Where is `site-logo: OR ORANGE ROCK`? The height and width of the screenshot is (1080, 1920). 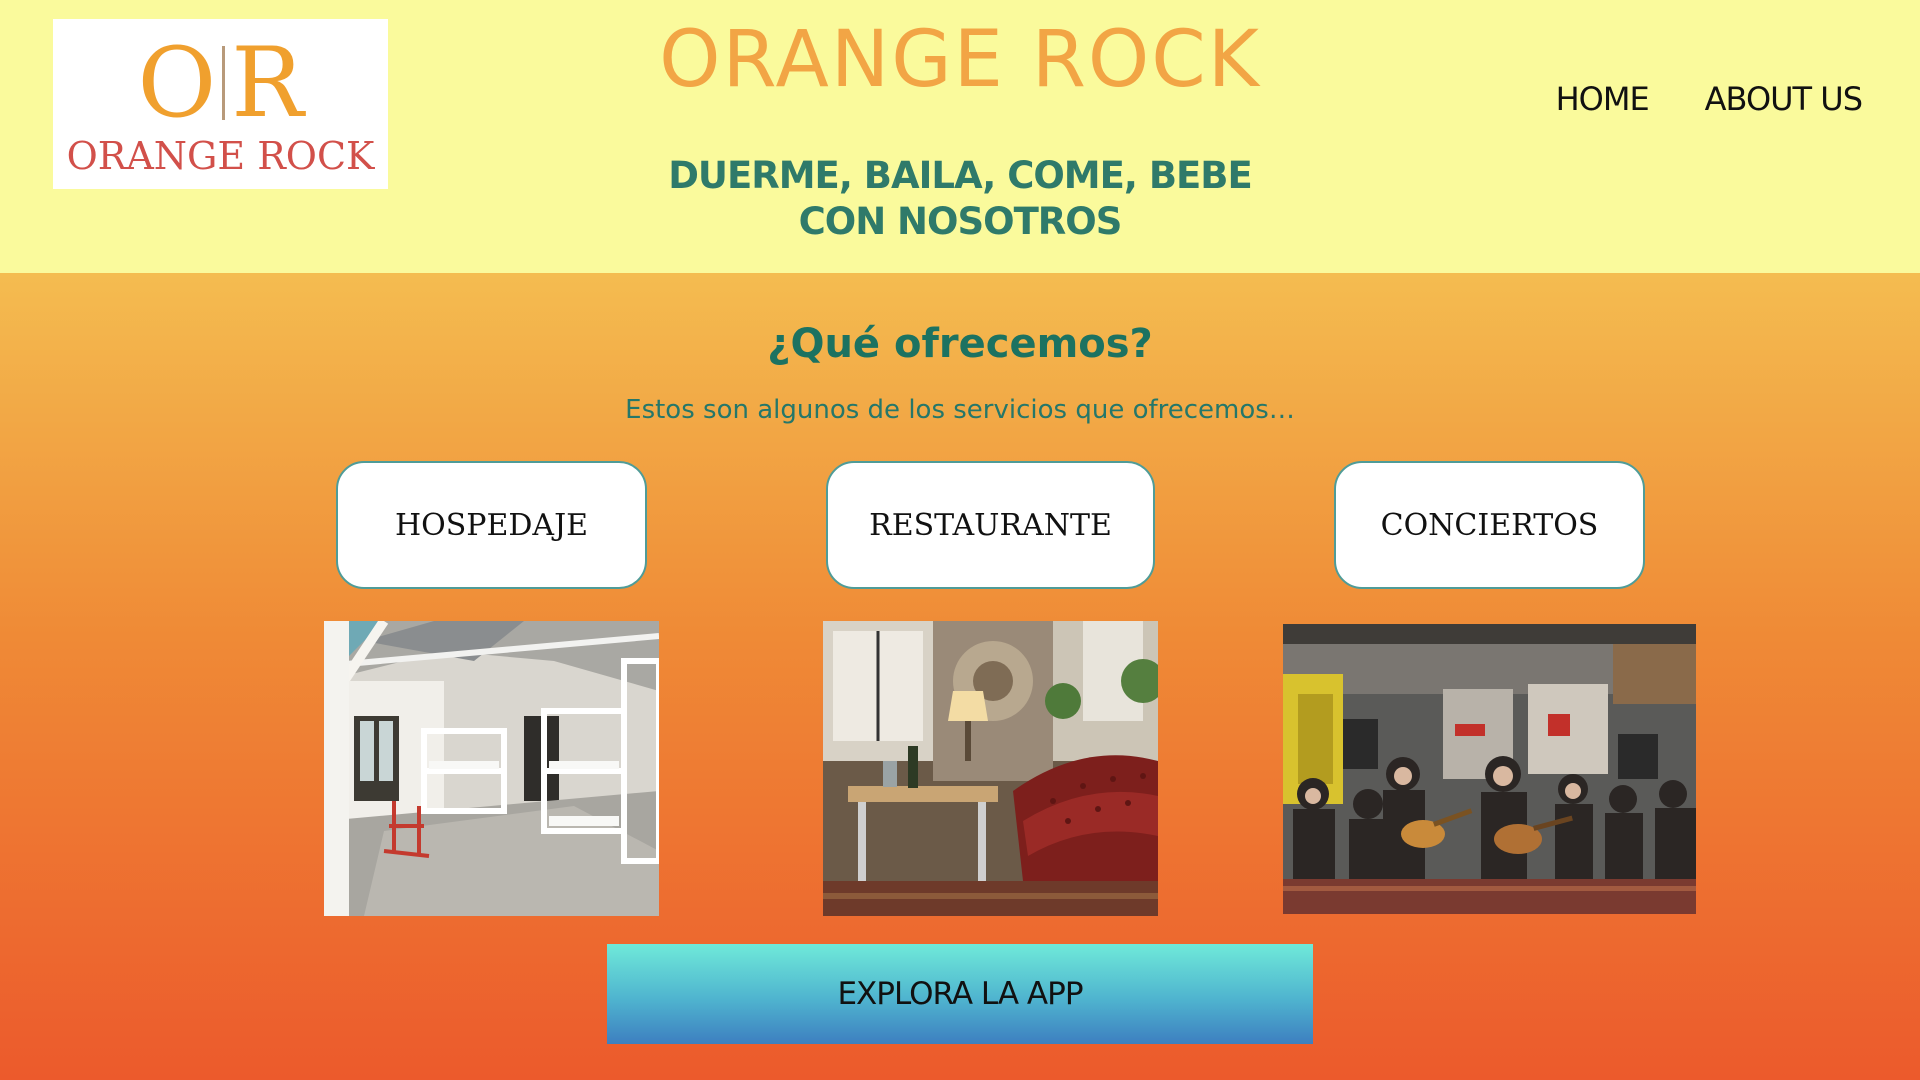
site-logo: OR ORANGE ROCK is located at coordinates (220, 104).